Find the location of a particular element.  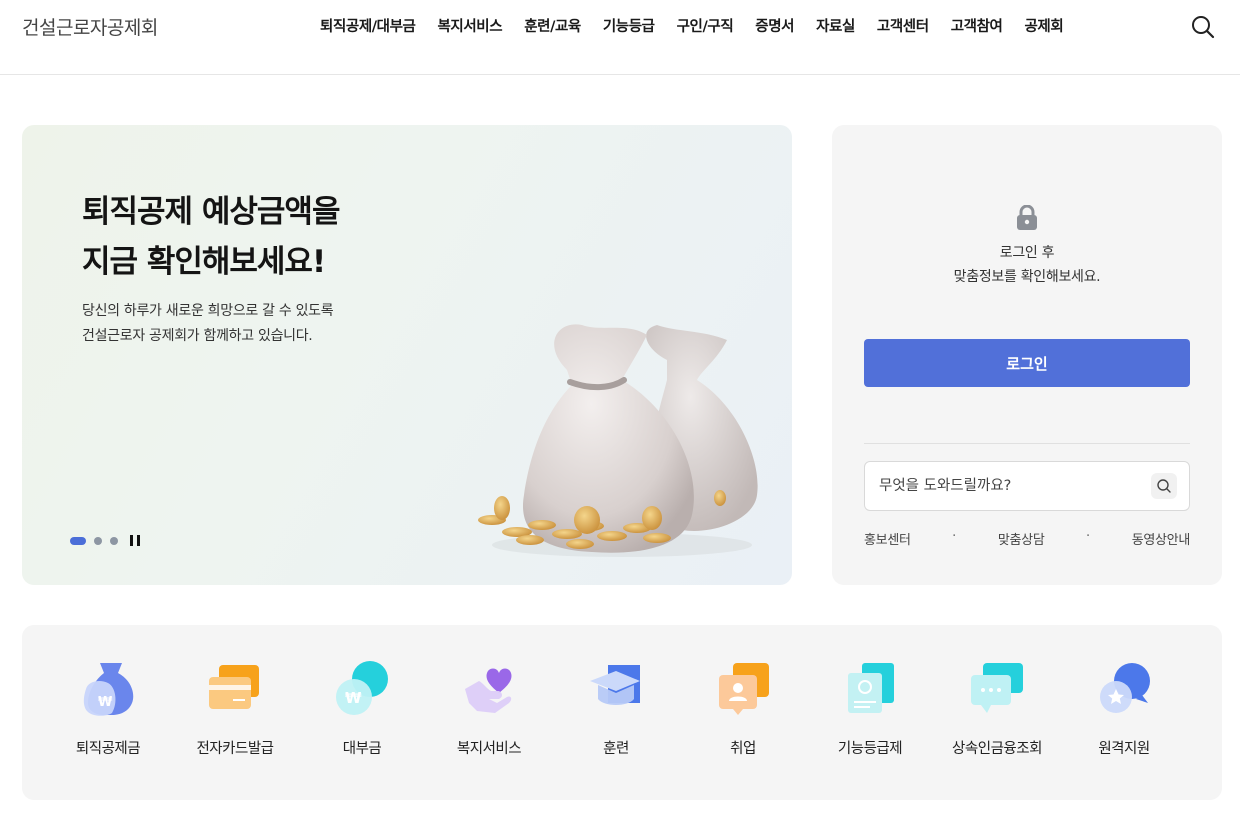

quick-links: 홍보센터 · 맞춤상담 · 동영상안내 is located at coordinates (1027, 538).